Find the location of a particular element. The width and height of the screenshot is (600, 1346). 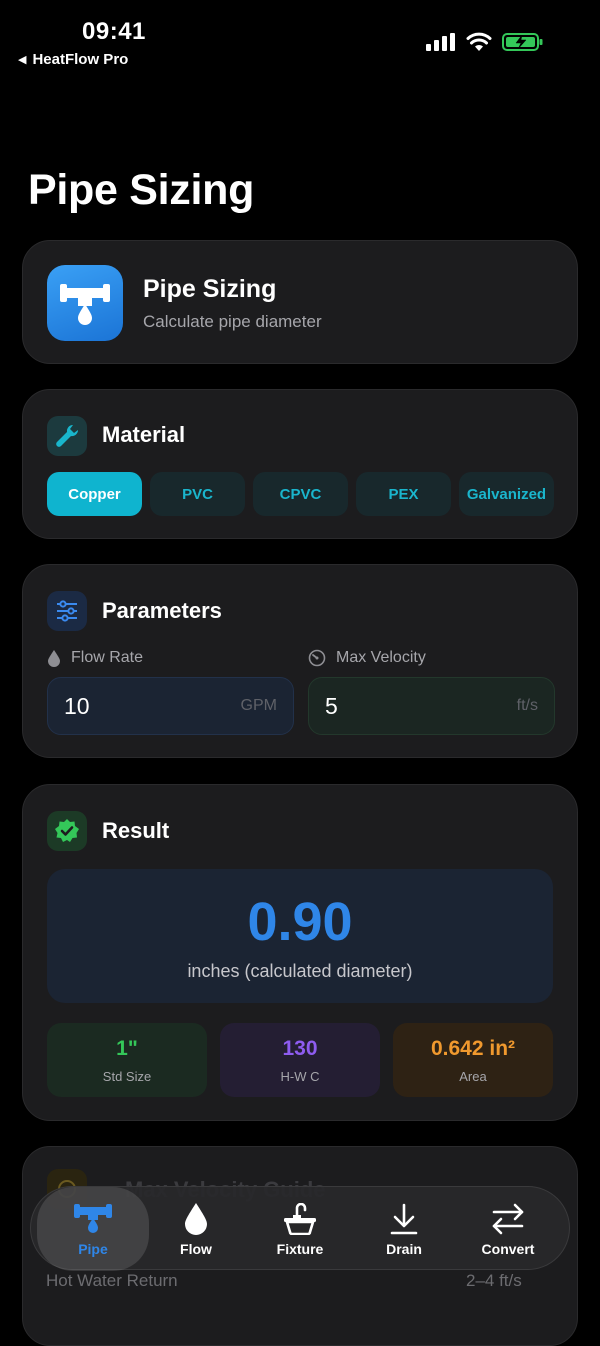

stat-hw-c: 130 H-W C is located at coordinates (300, 1060).